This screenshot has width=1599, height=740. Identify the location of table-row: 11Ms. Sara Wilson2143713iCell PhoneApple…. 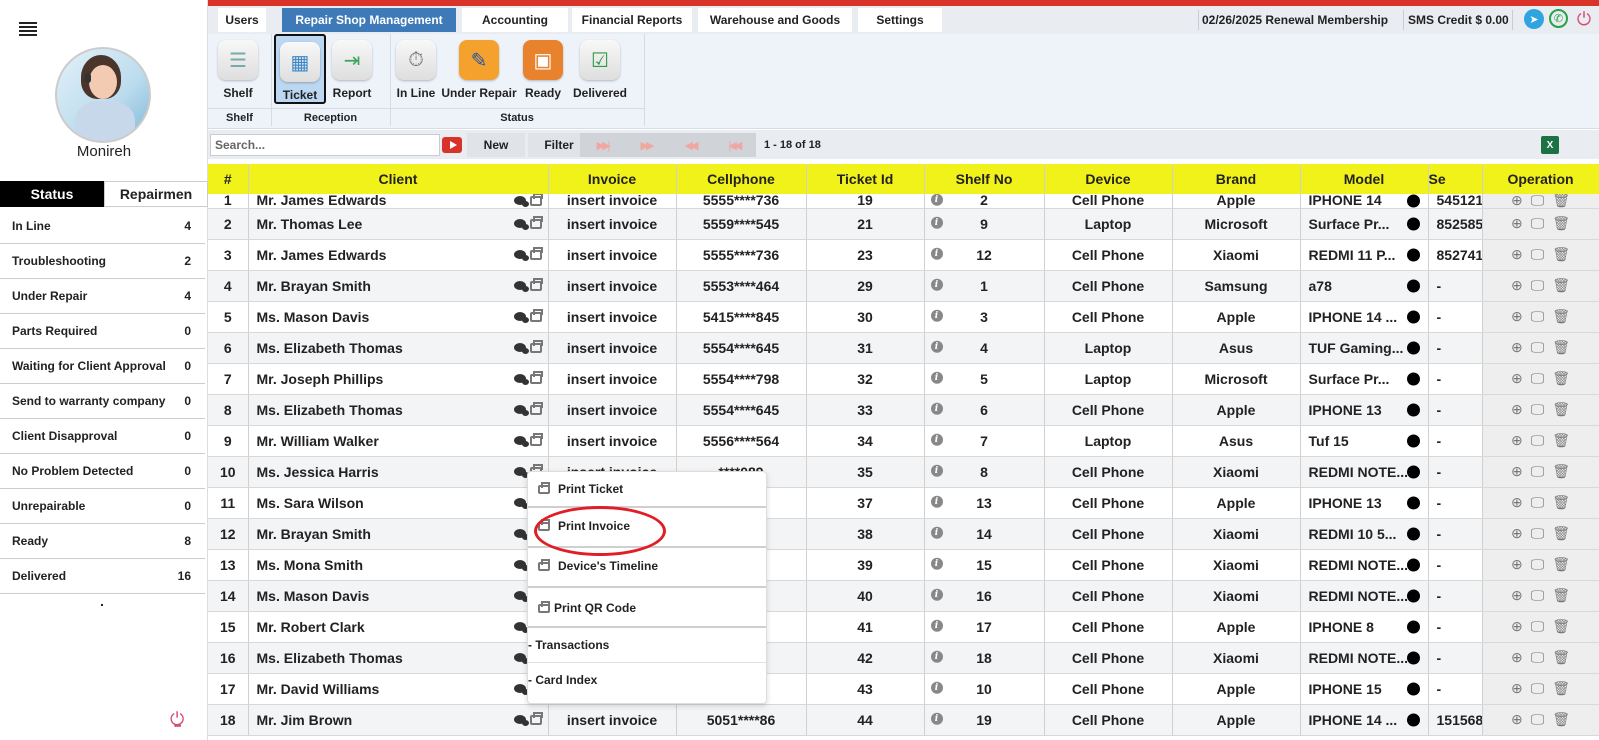
(903, 503).